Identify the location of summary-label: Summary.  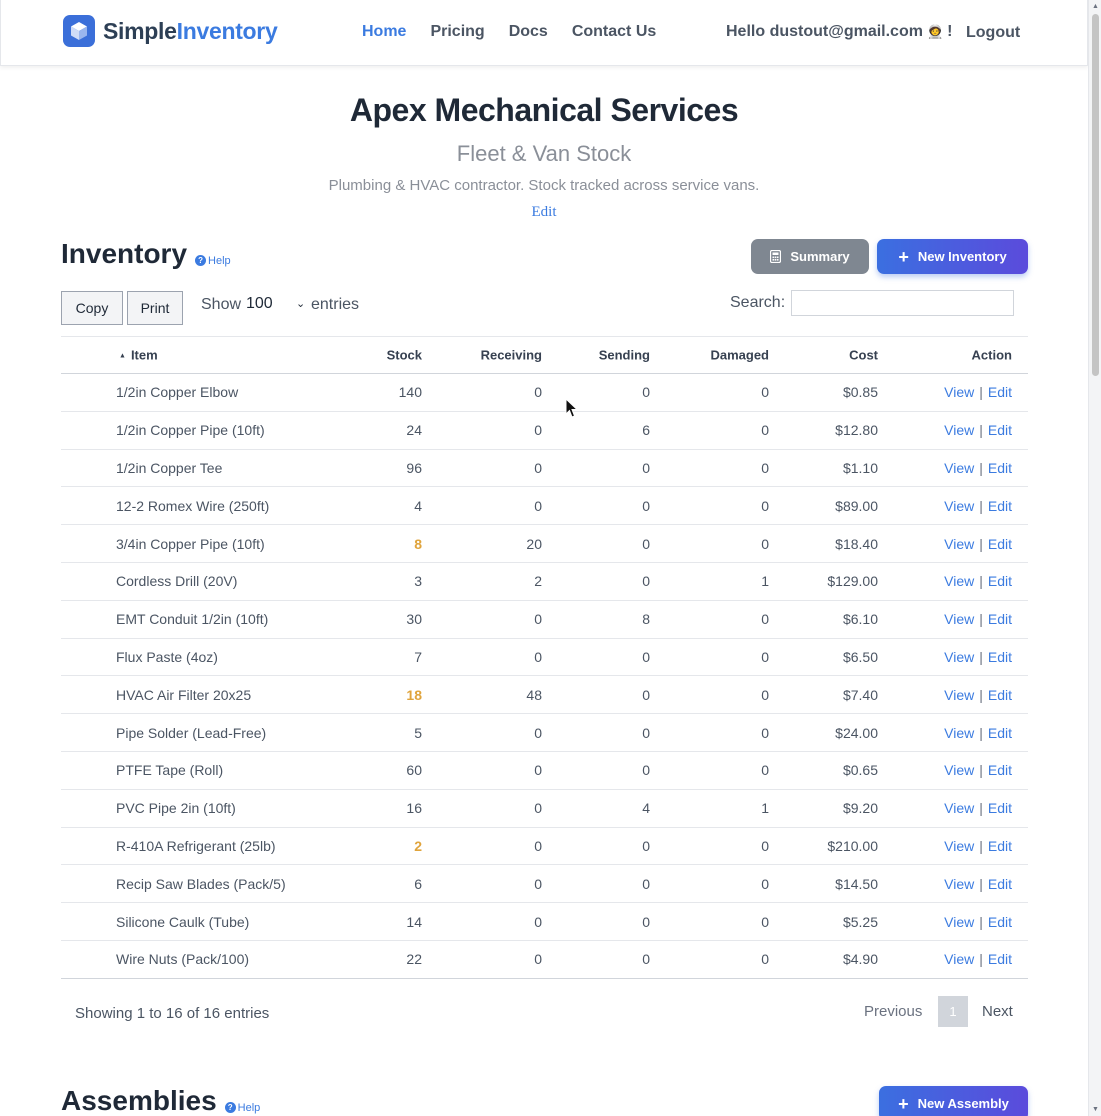
(820, 256).